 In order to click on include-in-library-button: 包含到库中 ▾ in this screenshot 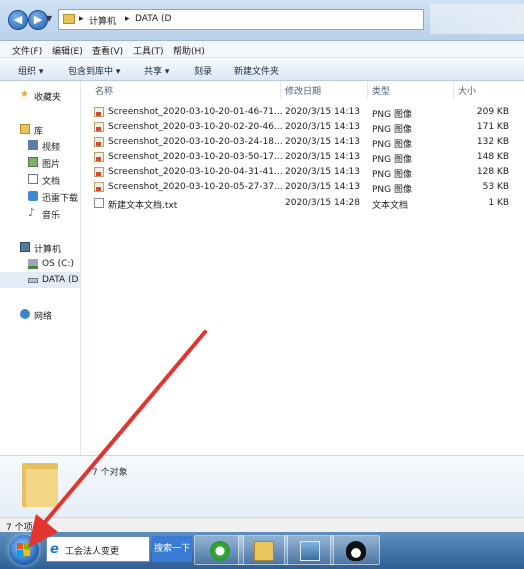, I will do `click(94, 70)`.